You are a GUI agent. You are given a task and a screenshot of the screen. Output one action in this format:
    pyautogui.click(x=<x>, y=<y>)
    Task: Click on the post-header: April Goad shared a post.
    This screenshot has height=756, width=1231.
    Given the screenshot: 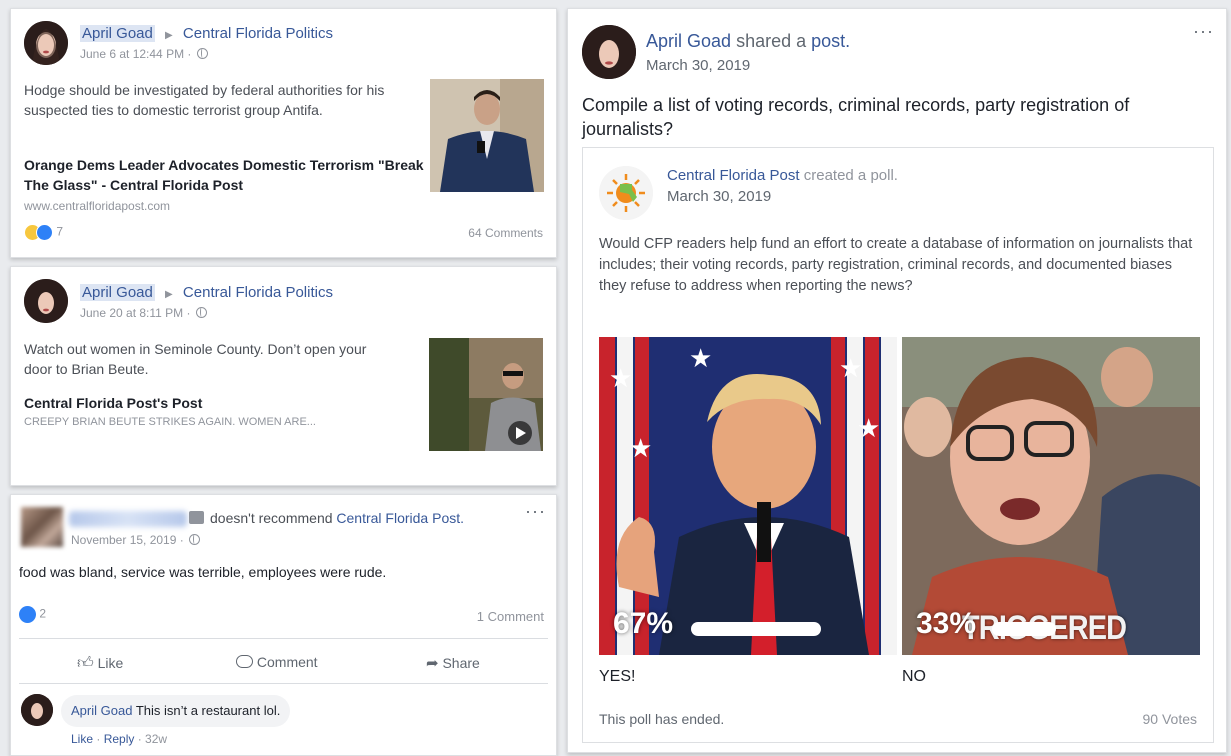 What is the action you would take?
    pyautogui.click(x=748, y=41)
    